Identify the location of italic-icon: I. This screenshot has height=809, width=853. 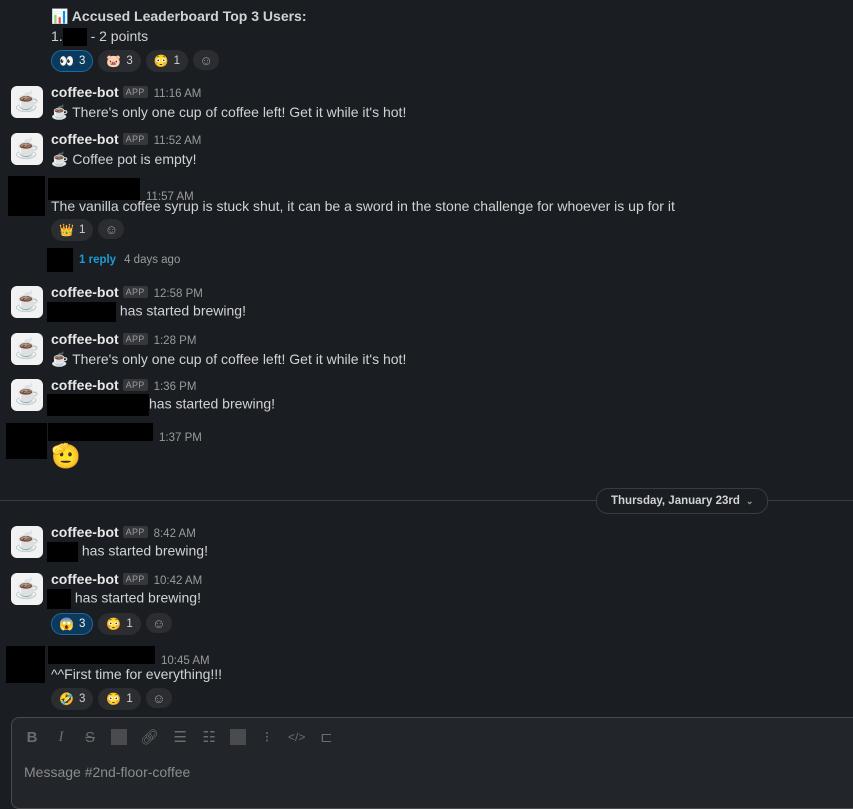
(61, 737).